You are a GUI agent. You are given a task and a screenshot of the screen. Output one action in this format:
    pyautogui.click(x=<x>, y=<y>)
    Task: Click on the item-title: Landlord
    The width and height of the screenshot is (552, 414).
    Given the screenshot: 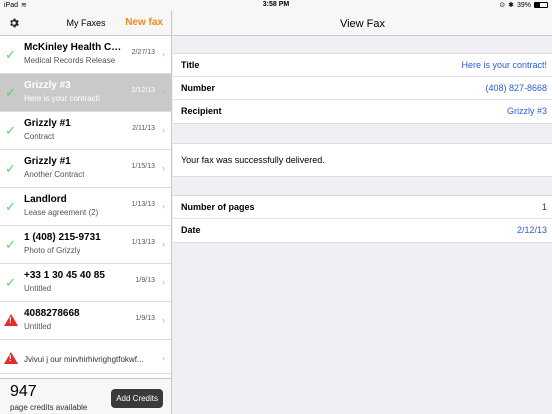 What is the action you would take?
    pyautogui.click(x=45, y=199)
    